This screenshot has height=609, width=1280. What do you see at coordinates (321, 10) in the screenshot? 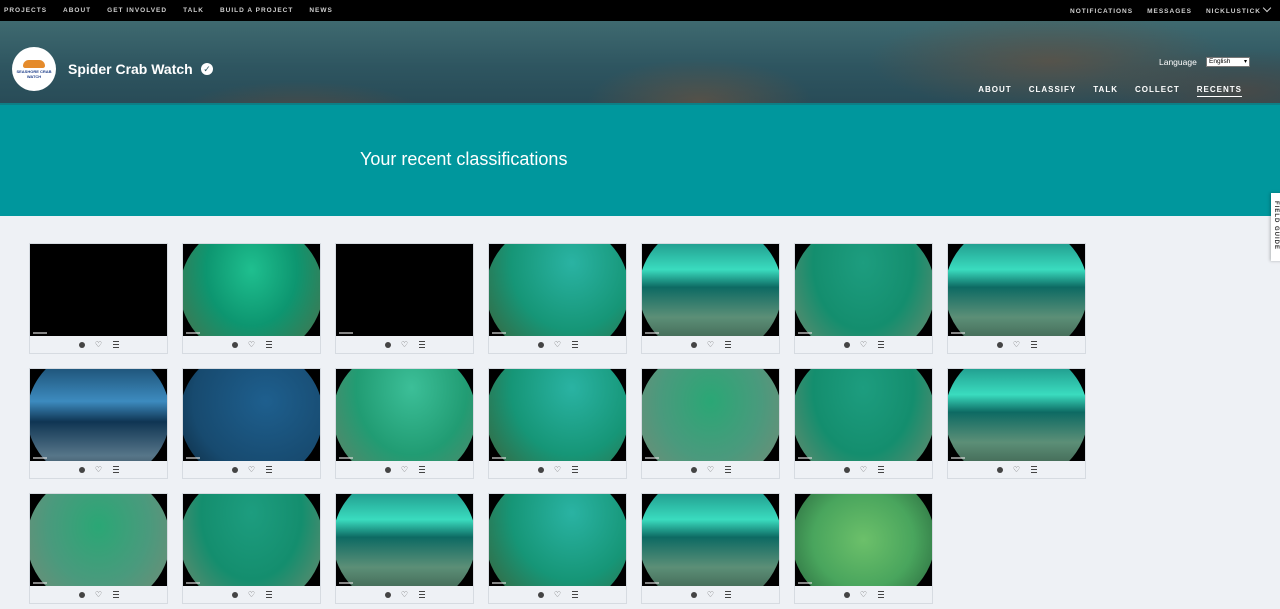
I see `nav-news: NEWS` at bounding box center [321, 10].